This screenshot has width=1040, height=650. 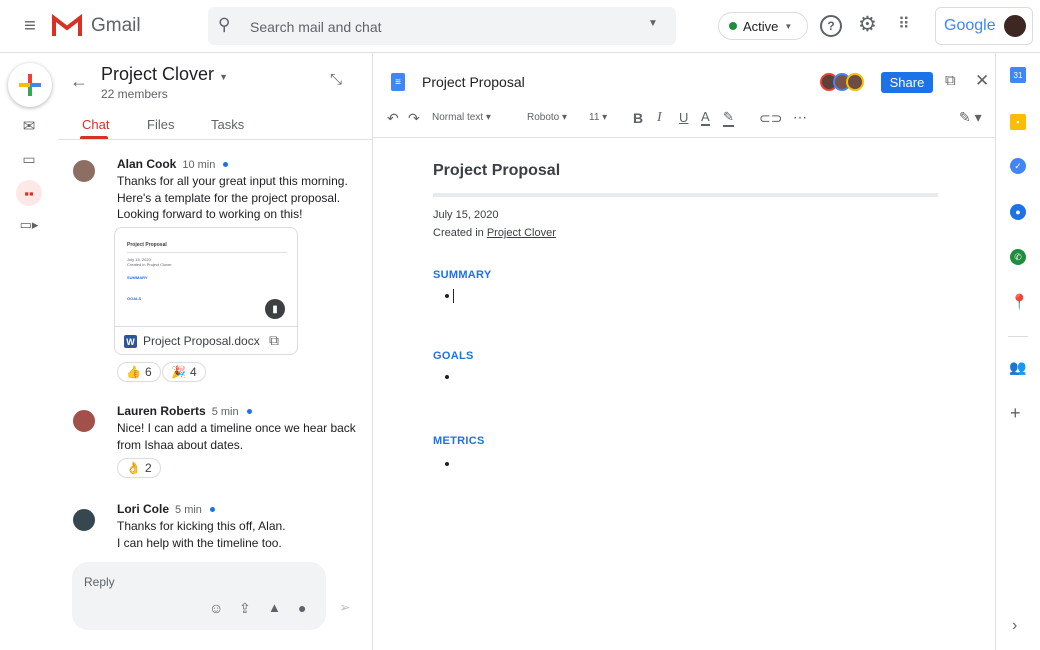 What do you see at coordinates (245, 608) in the screenshot?
I see `upload-icon: ⇪` at bounding box center [245, 608].